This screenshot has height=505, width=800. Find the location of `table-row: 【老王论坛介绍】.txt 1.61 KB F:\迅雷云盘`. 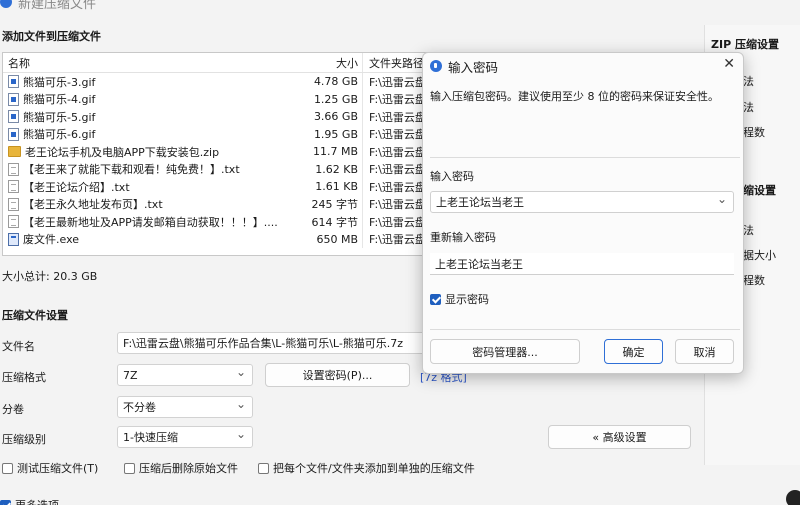

table-row: 【老王论坛介绍】.txt 1.61 KB F:\迅雷云盘 is located at coordinates (237, 187).